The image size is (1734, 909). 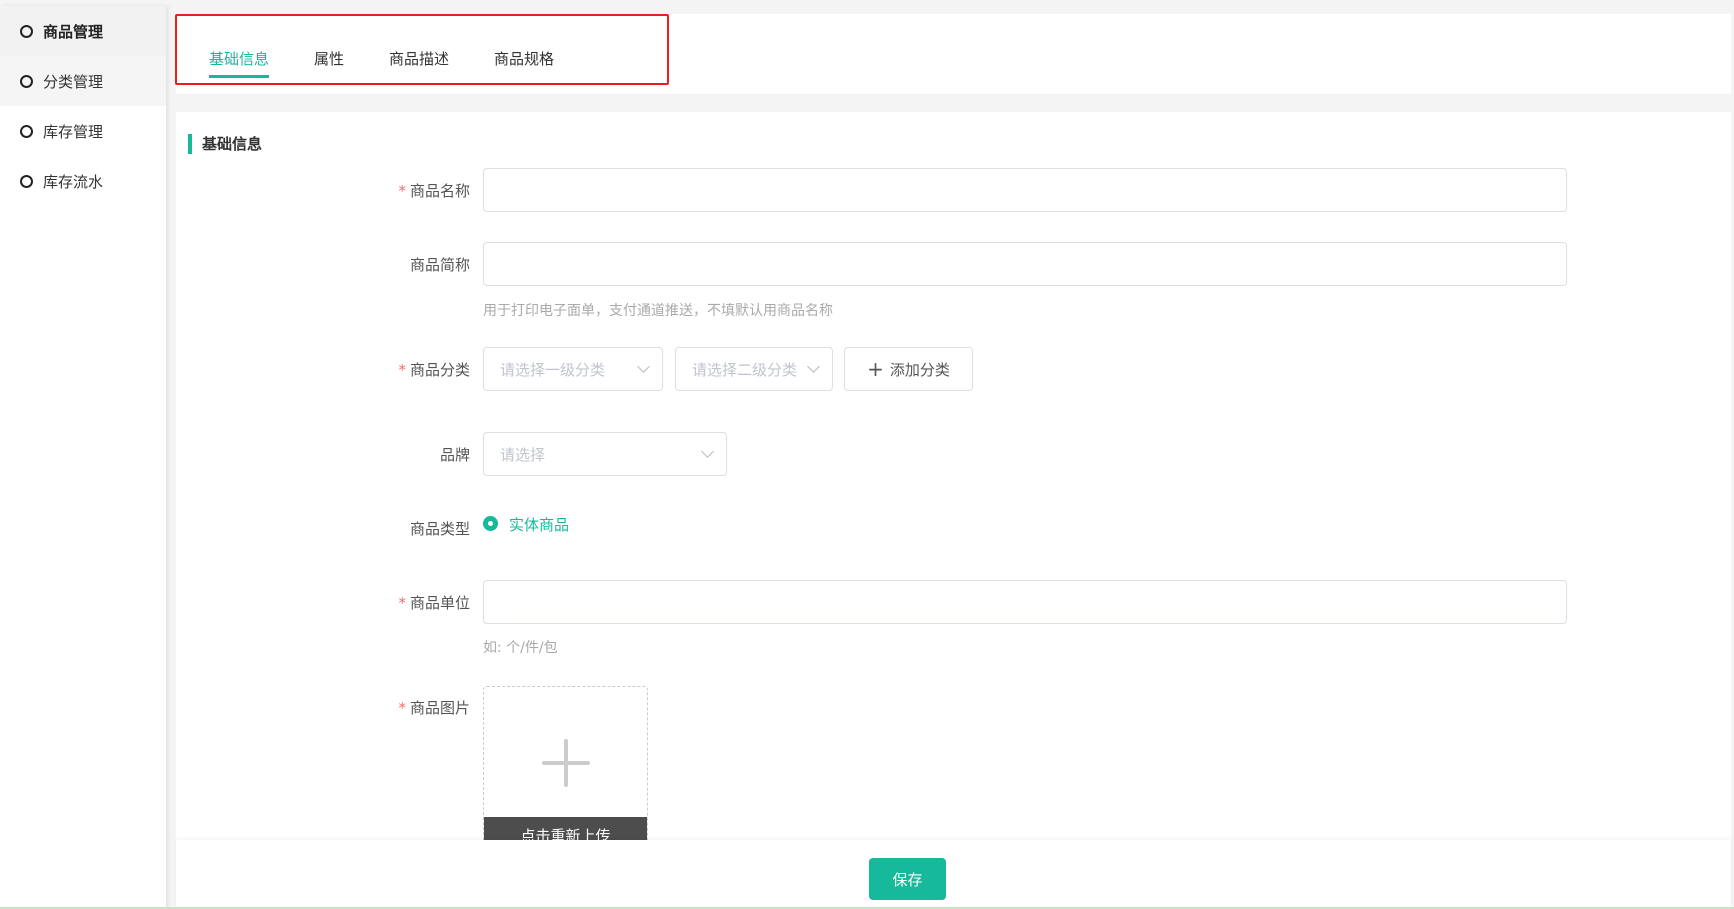 What do you see at coordinates (419, 58) in the screenshot?
I see `tab-description: 商品描述` at bounding box center [419, 58].